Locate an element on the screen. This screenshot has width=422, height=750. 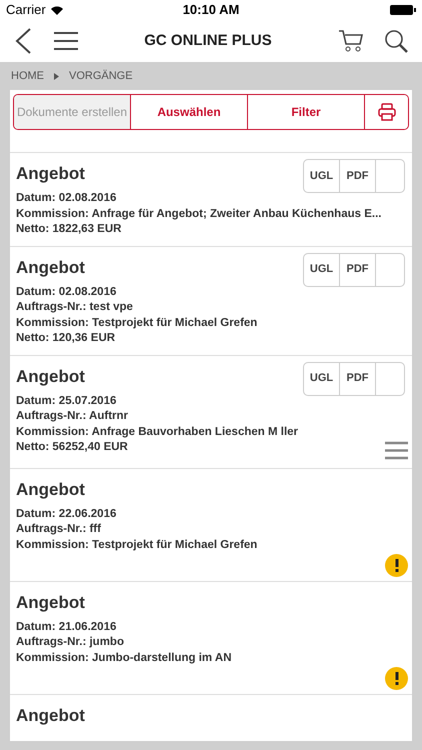
breadcrumb-link: HOME is located at coordinates (27, 76).